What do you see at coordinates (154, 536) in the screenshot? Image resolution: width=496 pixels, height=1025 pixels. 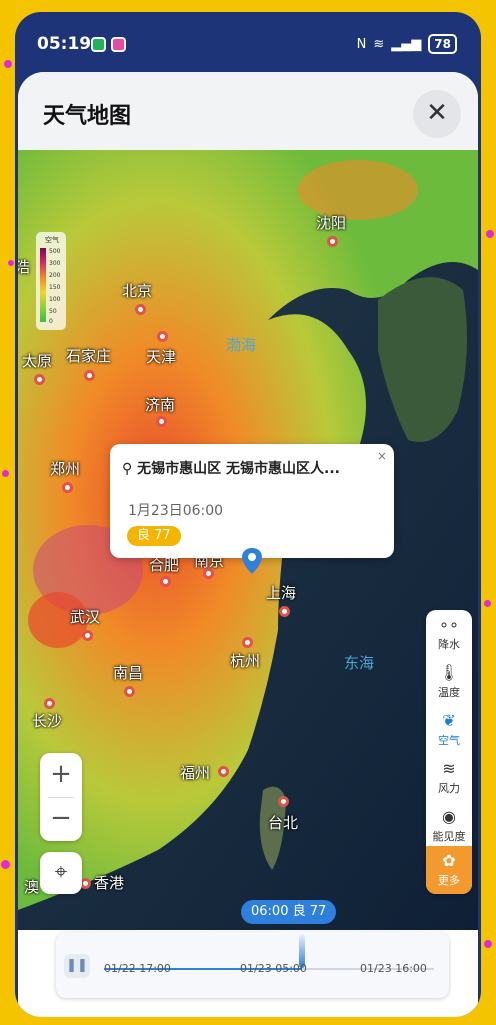 I see `aqi-badge: 良 77` at bounding box center [154, 536].